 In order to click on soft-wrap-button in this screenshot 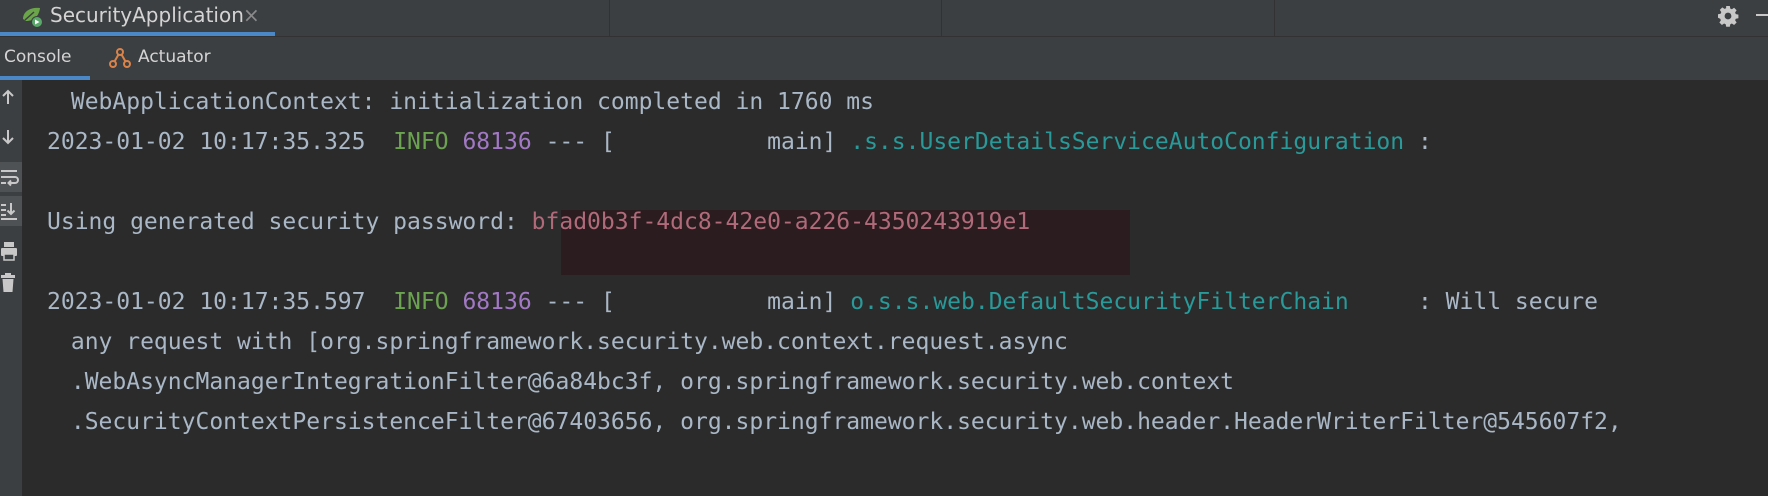, I will do `click(11, 177)`.